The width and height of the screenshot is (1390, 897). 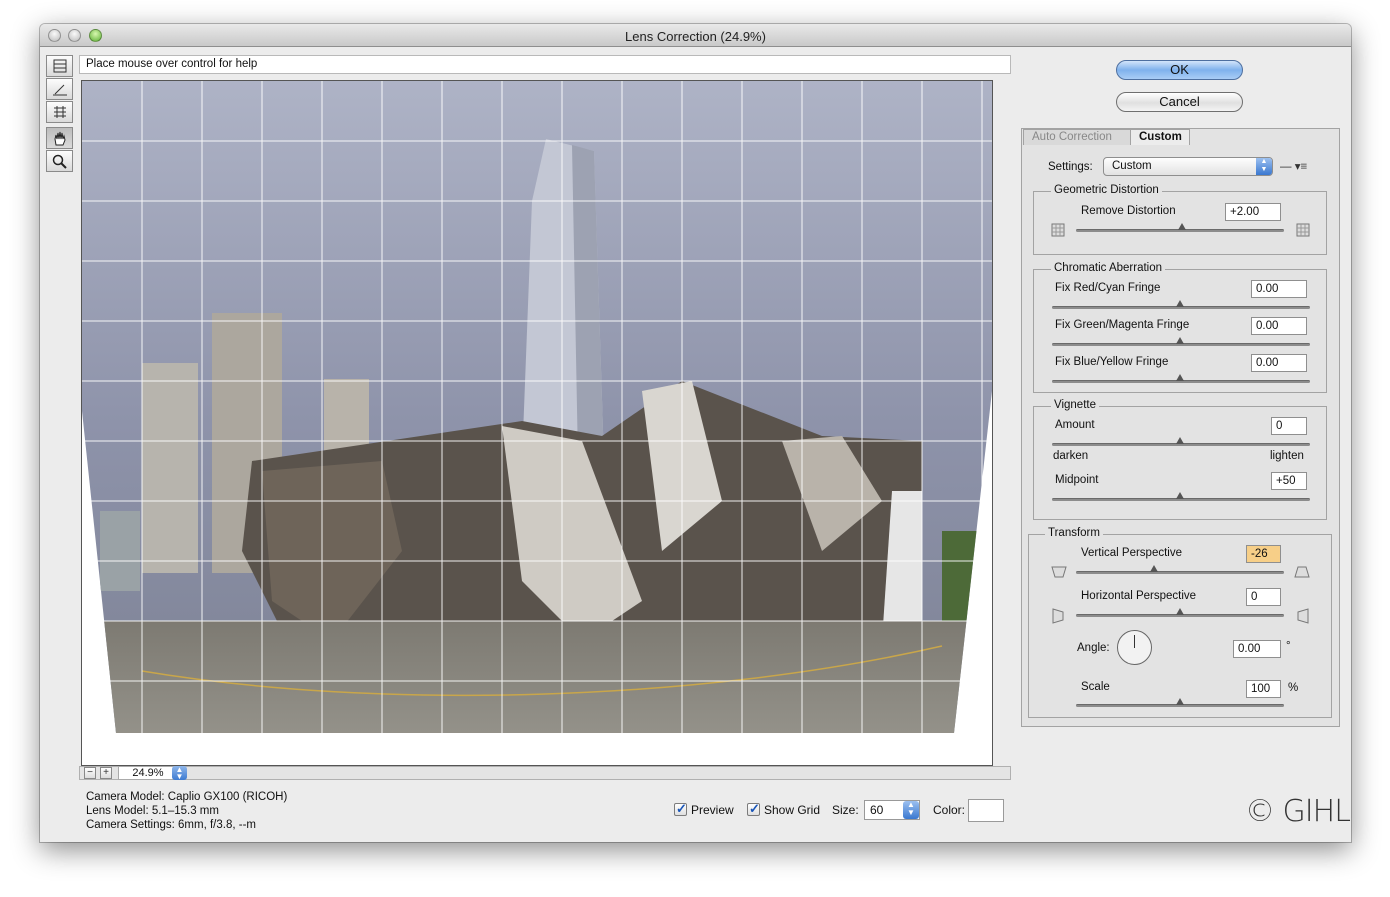 I want to click on zoom-tool-button, so click(x=59, y=161).